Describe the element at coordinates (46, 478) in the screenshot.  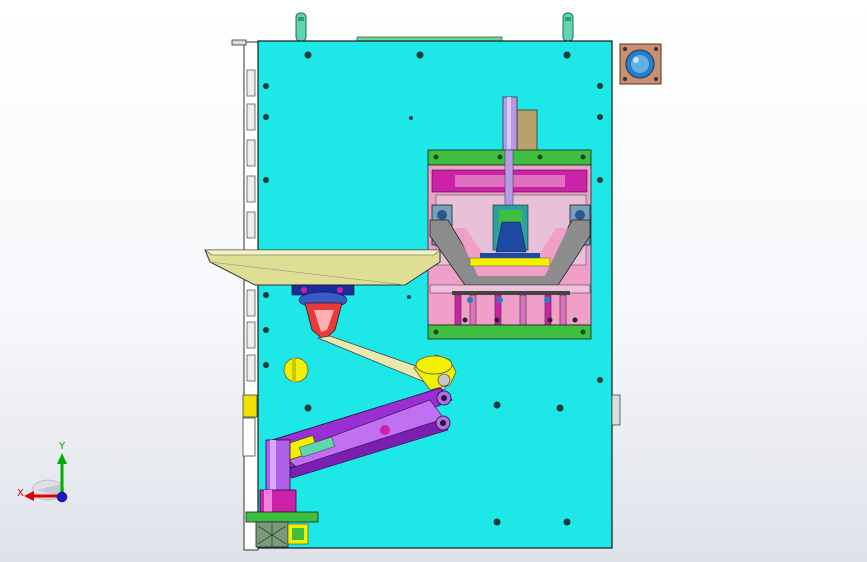
I see `coordinate-triad` at that location.